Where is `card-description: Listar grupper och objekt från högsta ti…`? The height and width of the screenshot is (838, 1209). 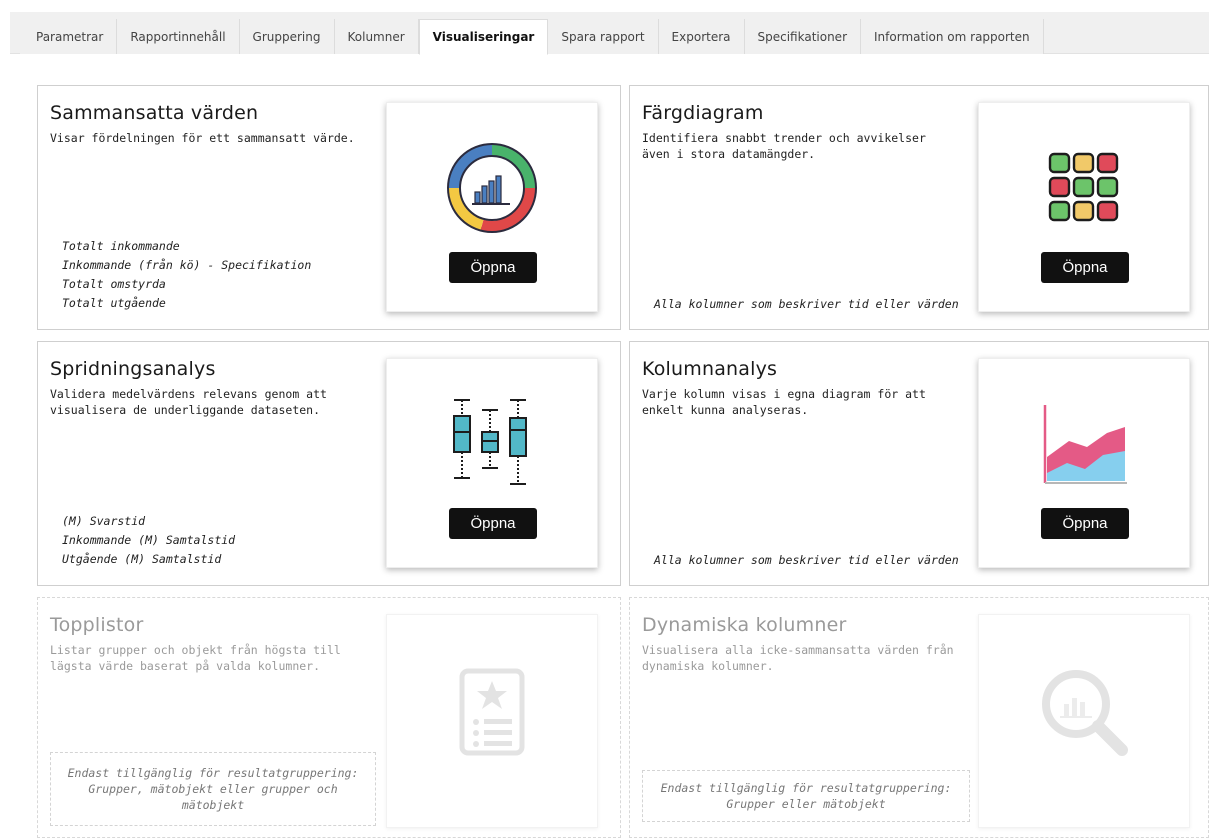 card-description: Listar grupper och objekt från högsta ti… is located at coordinates (195, 658).